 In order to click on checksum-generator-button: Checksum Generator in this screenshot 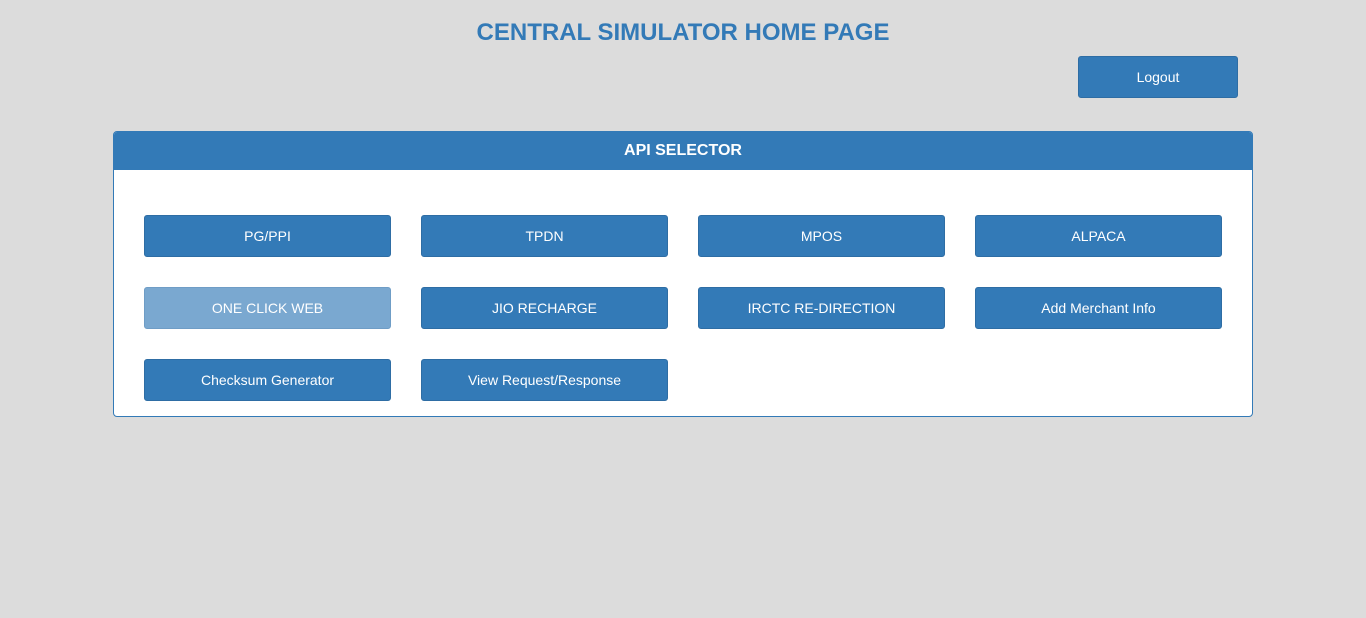, I will do `click(267, 380)`.